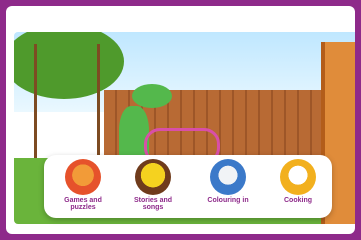 This screenshot has height=240, width=361. Describe the element at coordinates (67, 101) in the screenshot. I see `swing-frame` at that location.